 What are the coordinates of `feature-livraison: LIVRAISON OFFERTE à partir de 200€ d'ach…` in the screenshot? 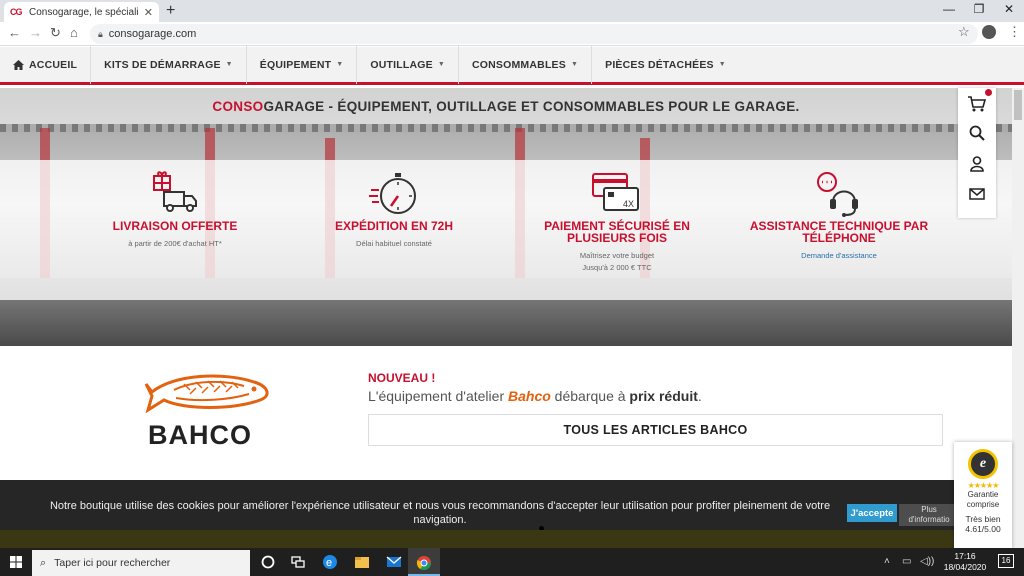 It's located at (175, 210).